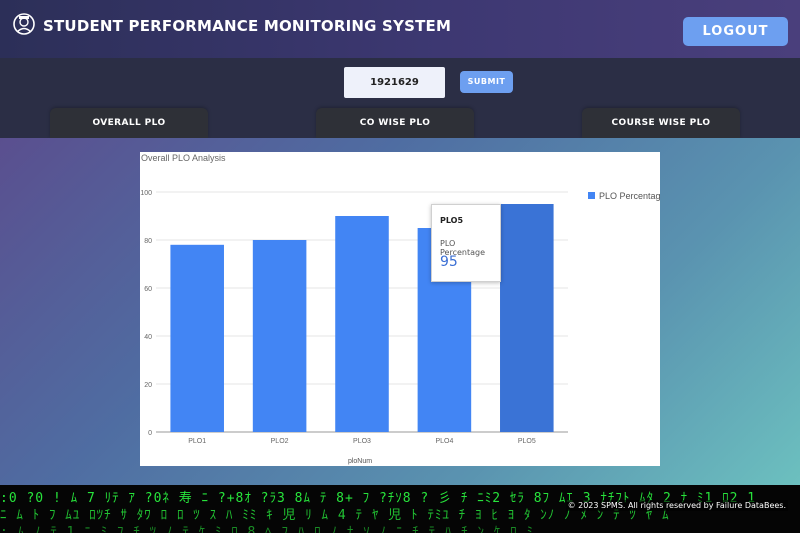 This screenshot has width=800, height=533. What do you see at coordinates (183, 158) in the screenshot?
I see `chart-title: Overall PLO Analysis` at bounding box center [183, 158].